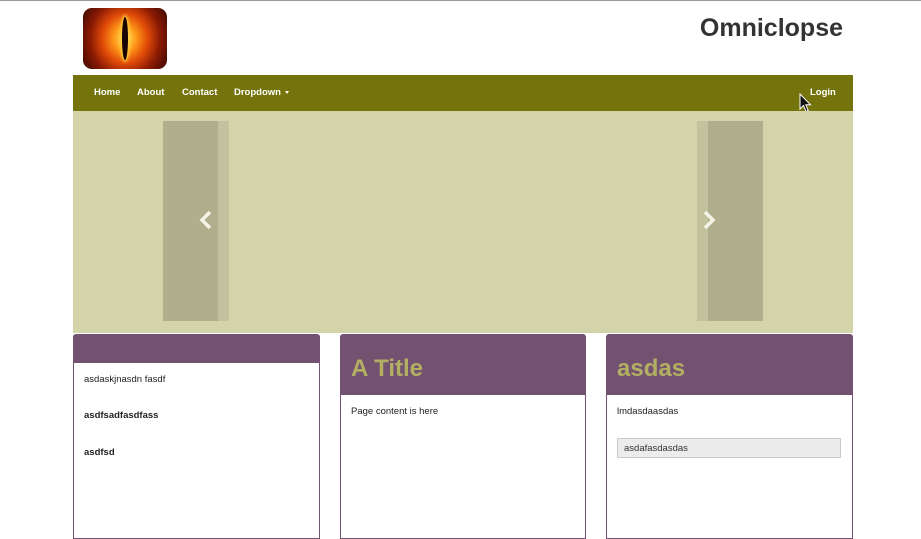 This screenshot has height=539, width=921. I want to click on nav-dropdown-label: Dropdown, so click(257, 92).